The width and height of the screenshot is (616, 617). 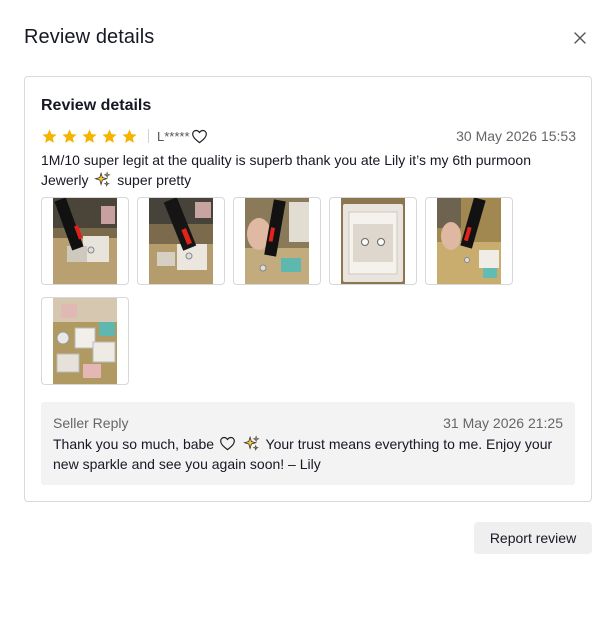 I want to click on divider, so click(x=148, y=136).